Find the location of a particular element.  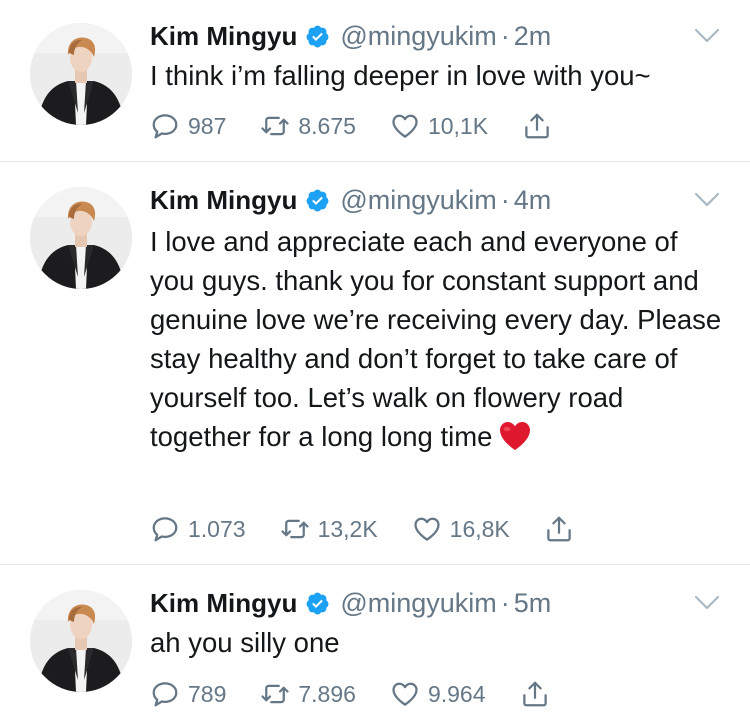

tweet-header: Kim Mingyu @mingyukim · 4m is located at coordinates (350, 200).